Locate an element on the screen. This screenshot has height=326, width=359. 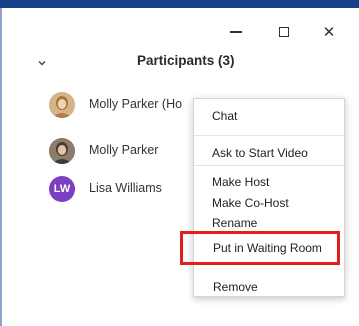
window-titlebar: ✕ is located at coordinates (180, 27).